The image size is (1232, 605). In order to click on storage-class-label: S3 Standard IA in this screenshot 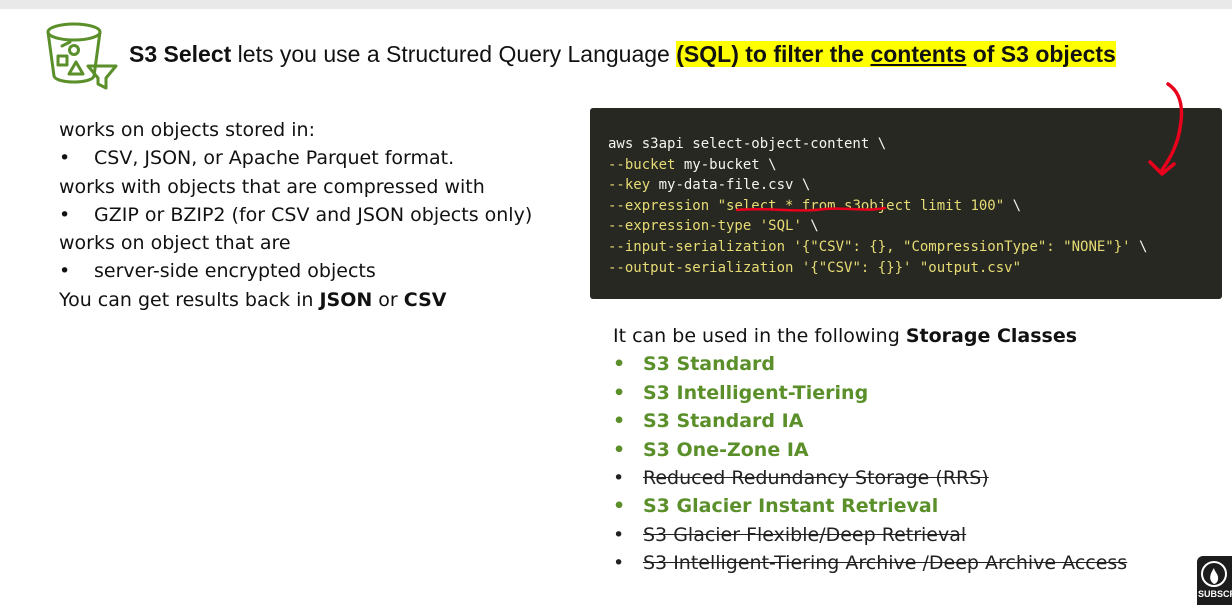, I will do `click(723, 421)`.